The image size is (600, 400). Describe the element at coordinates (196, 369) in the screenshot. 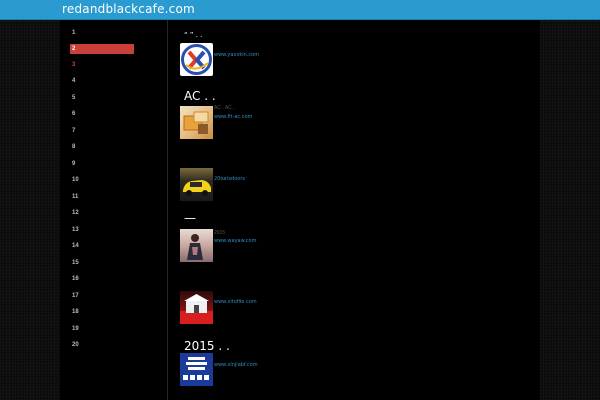

I see `blue-menu-icon` at that location.